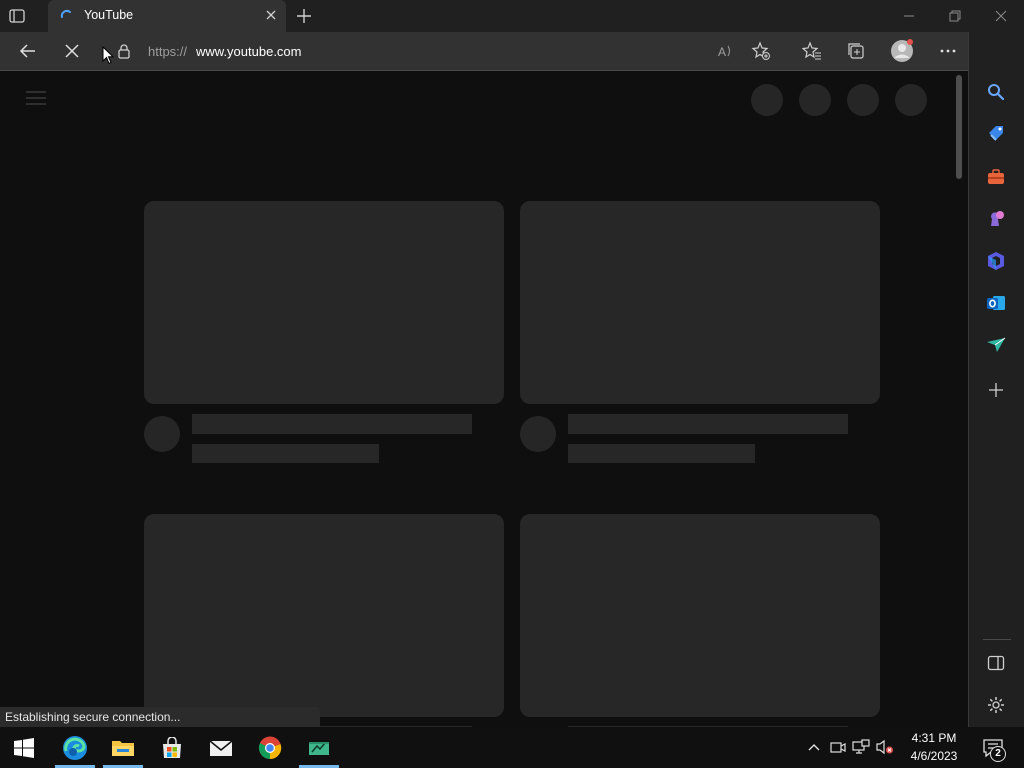 Image resolution: width=1024 pixels, height=768 pixels. What do you see at coordinates (959, 127) in the screenshot?
I see `scroll-thumb` at bounding box center [959, 127].